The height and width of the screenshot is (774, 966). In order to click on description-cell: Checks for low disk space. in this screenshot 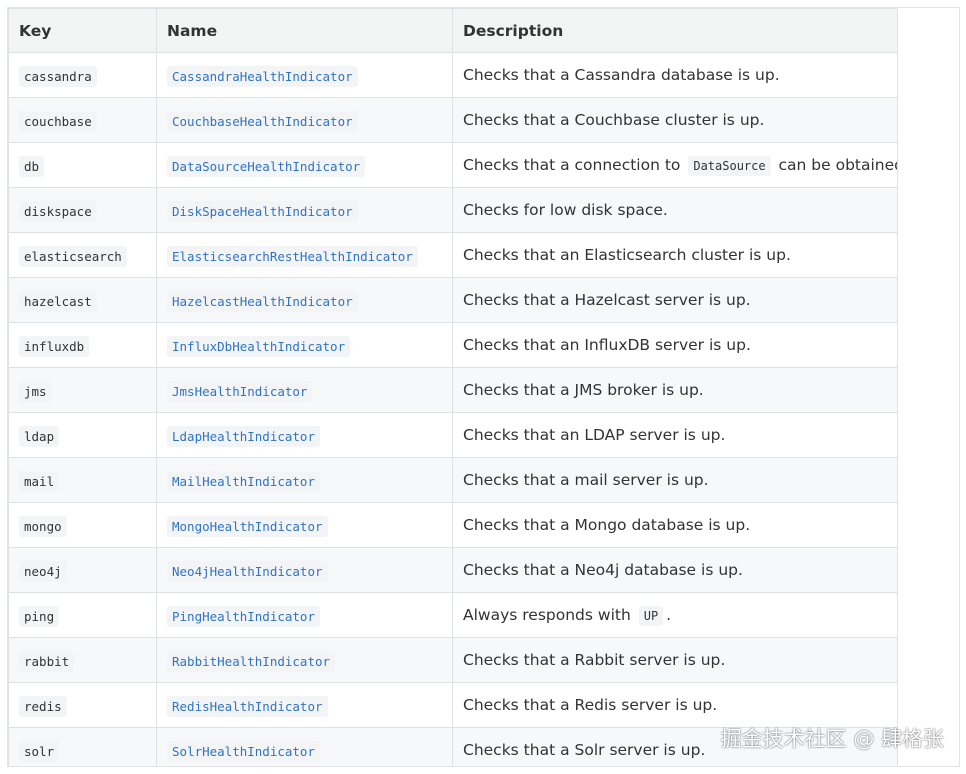, I will do `click(675, 210)`.